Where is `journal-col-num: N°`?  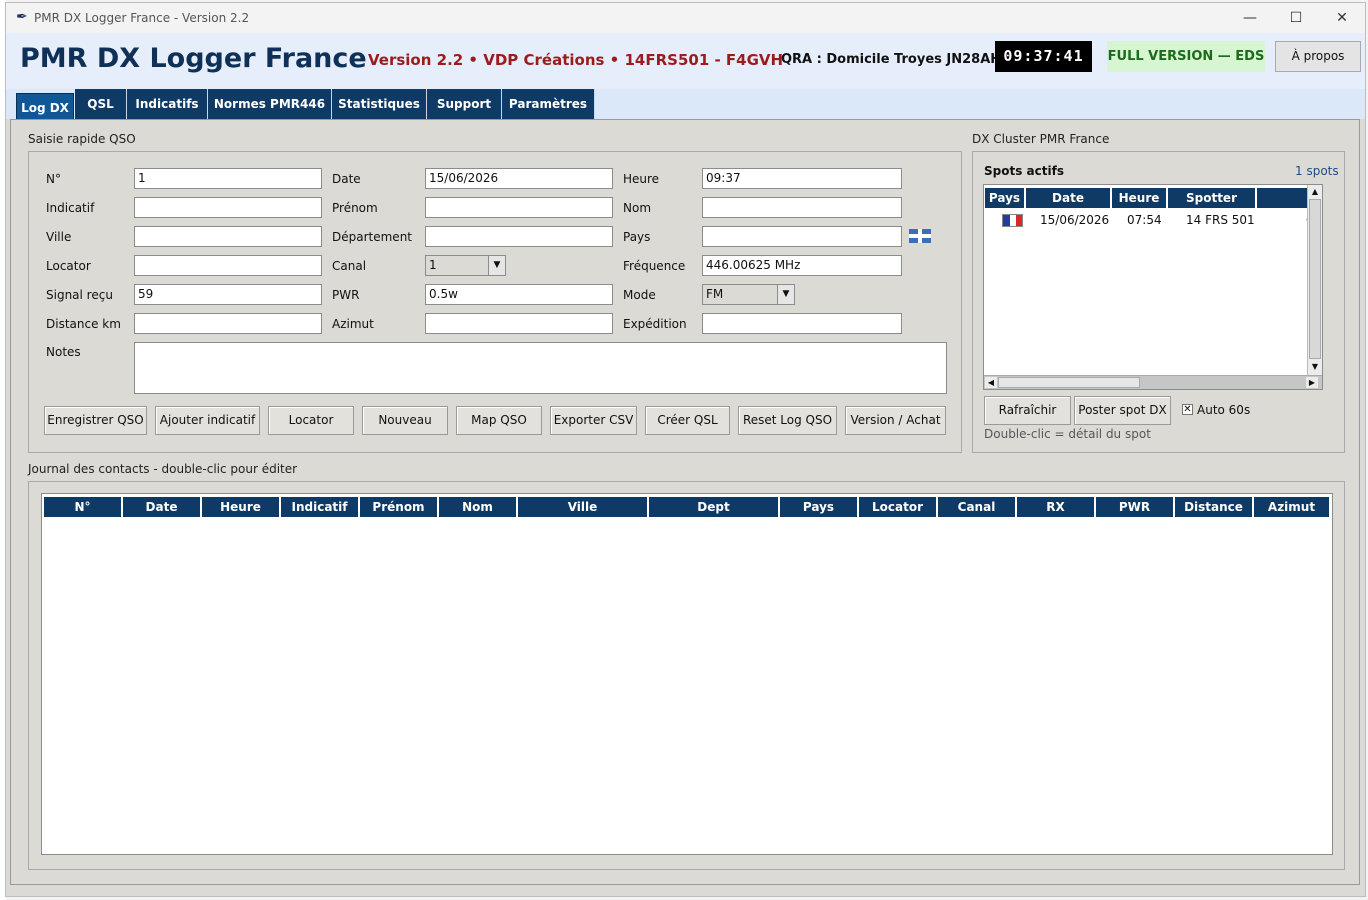 journal-col-num: N° is located at coordinates (82, 507).